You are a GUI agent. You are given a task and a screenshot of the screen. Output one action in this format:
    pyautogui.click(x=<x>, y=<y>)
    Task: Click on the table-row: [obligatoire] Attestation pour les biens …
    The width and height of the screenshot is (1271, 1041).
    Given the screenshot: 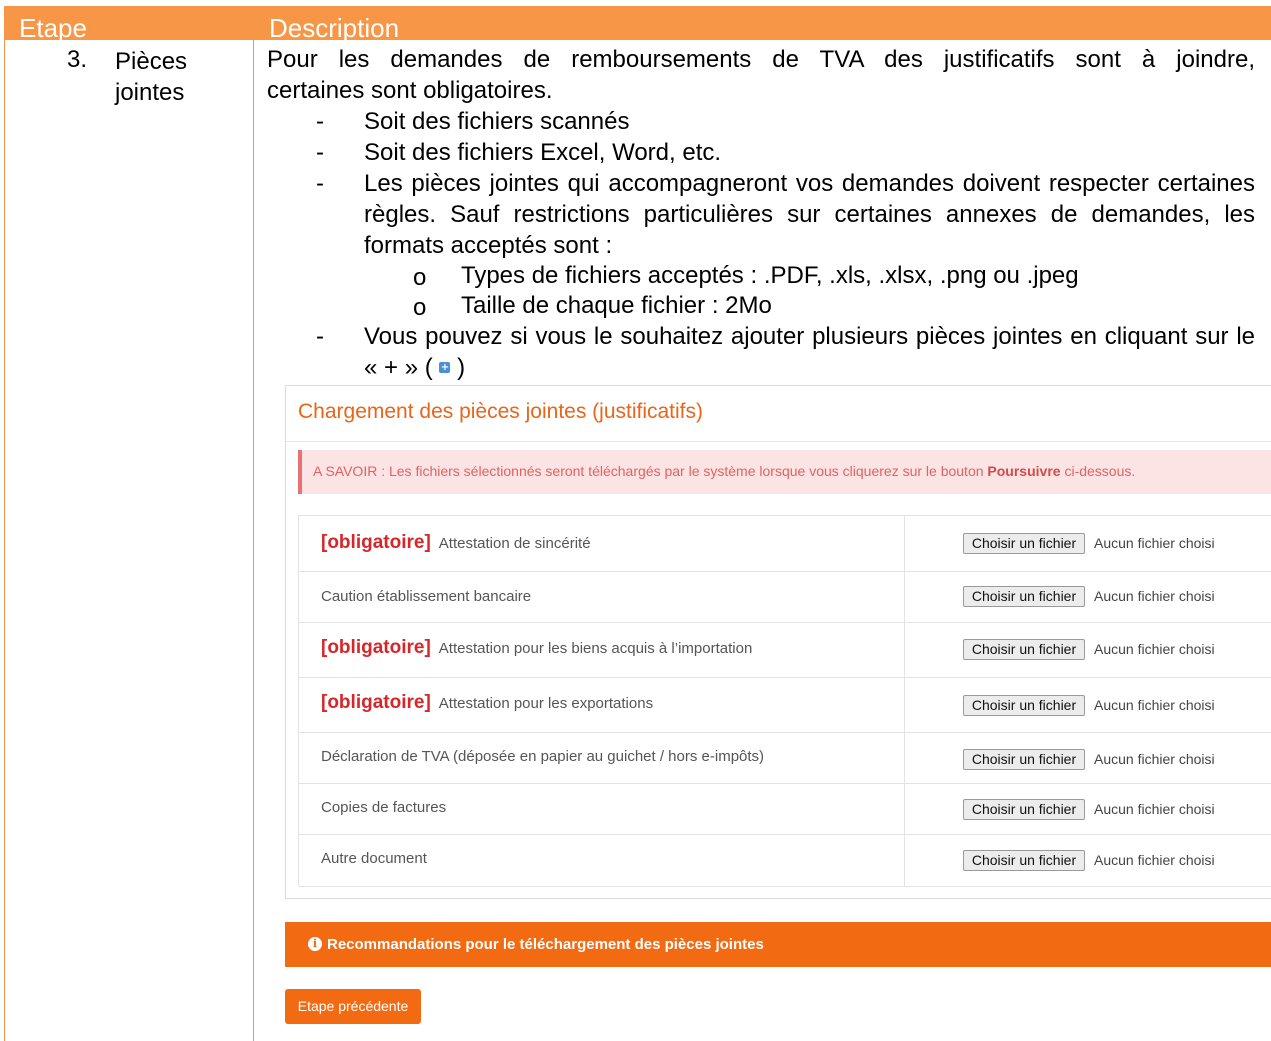 What is the action you would take?
    pyautogui.click(x=785, y=650)
    